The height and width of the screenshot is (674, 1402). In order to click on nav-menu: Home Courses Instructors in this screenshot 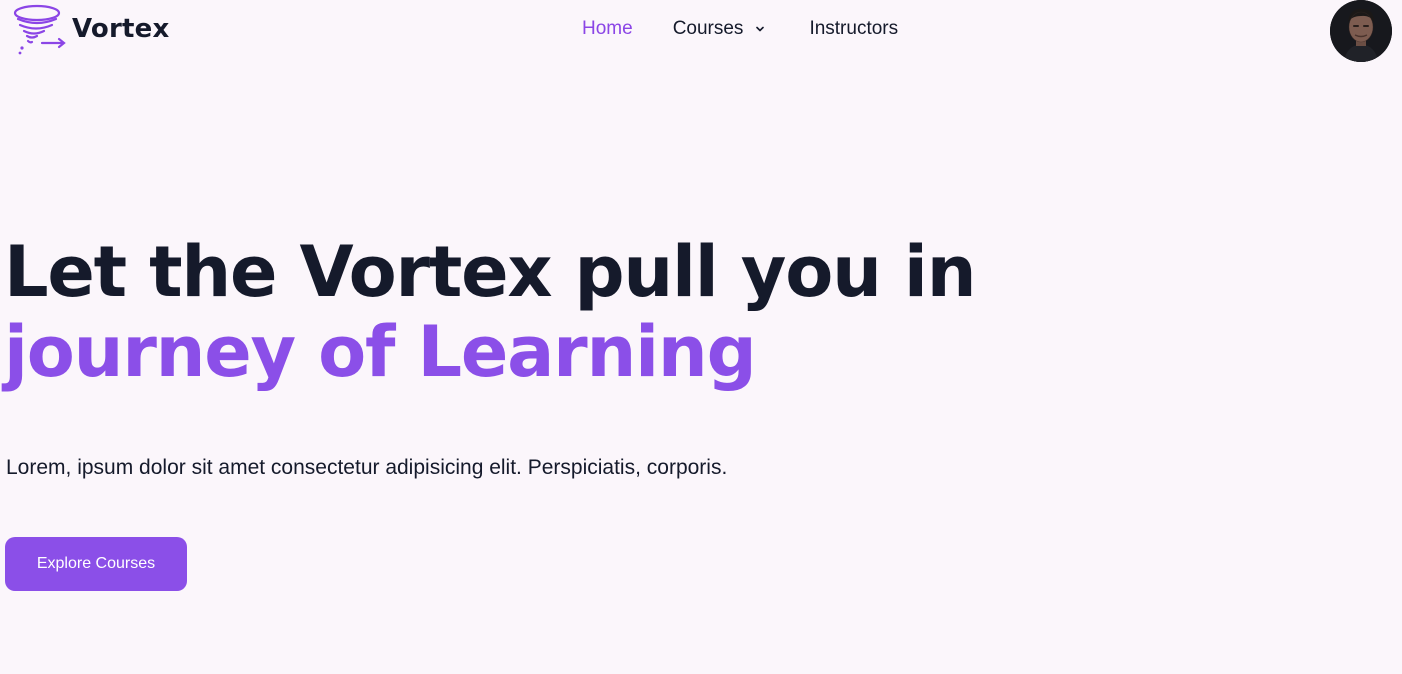, I will do `click(740, 29)`.